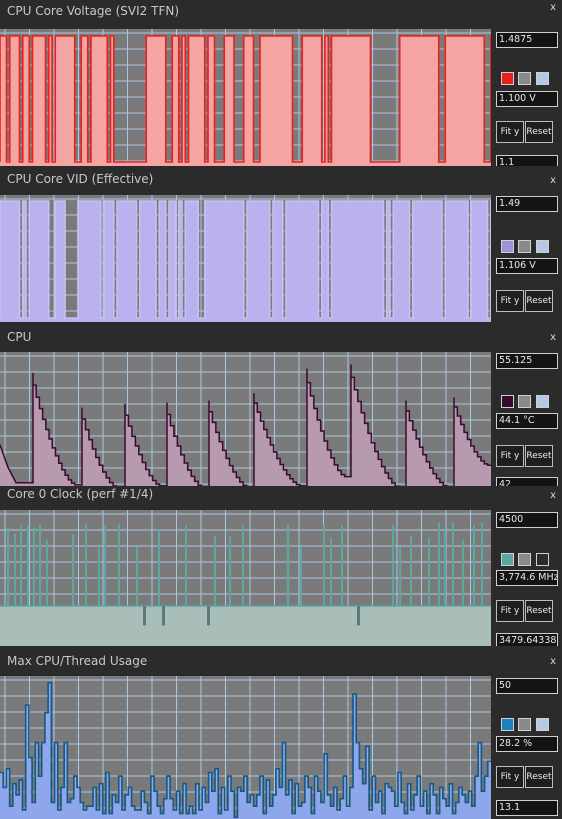 The height and width of the screenshot is (819, 562). I want to click on max-value-field: 55.125, so click(527, 361).